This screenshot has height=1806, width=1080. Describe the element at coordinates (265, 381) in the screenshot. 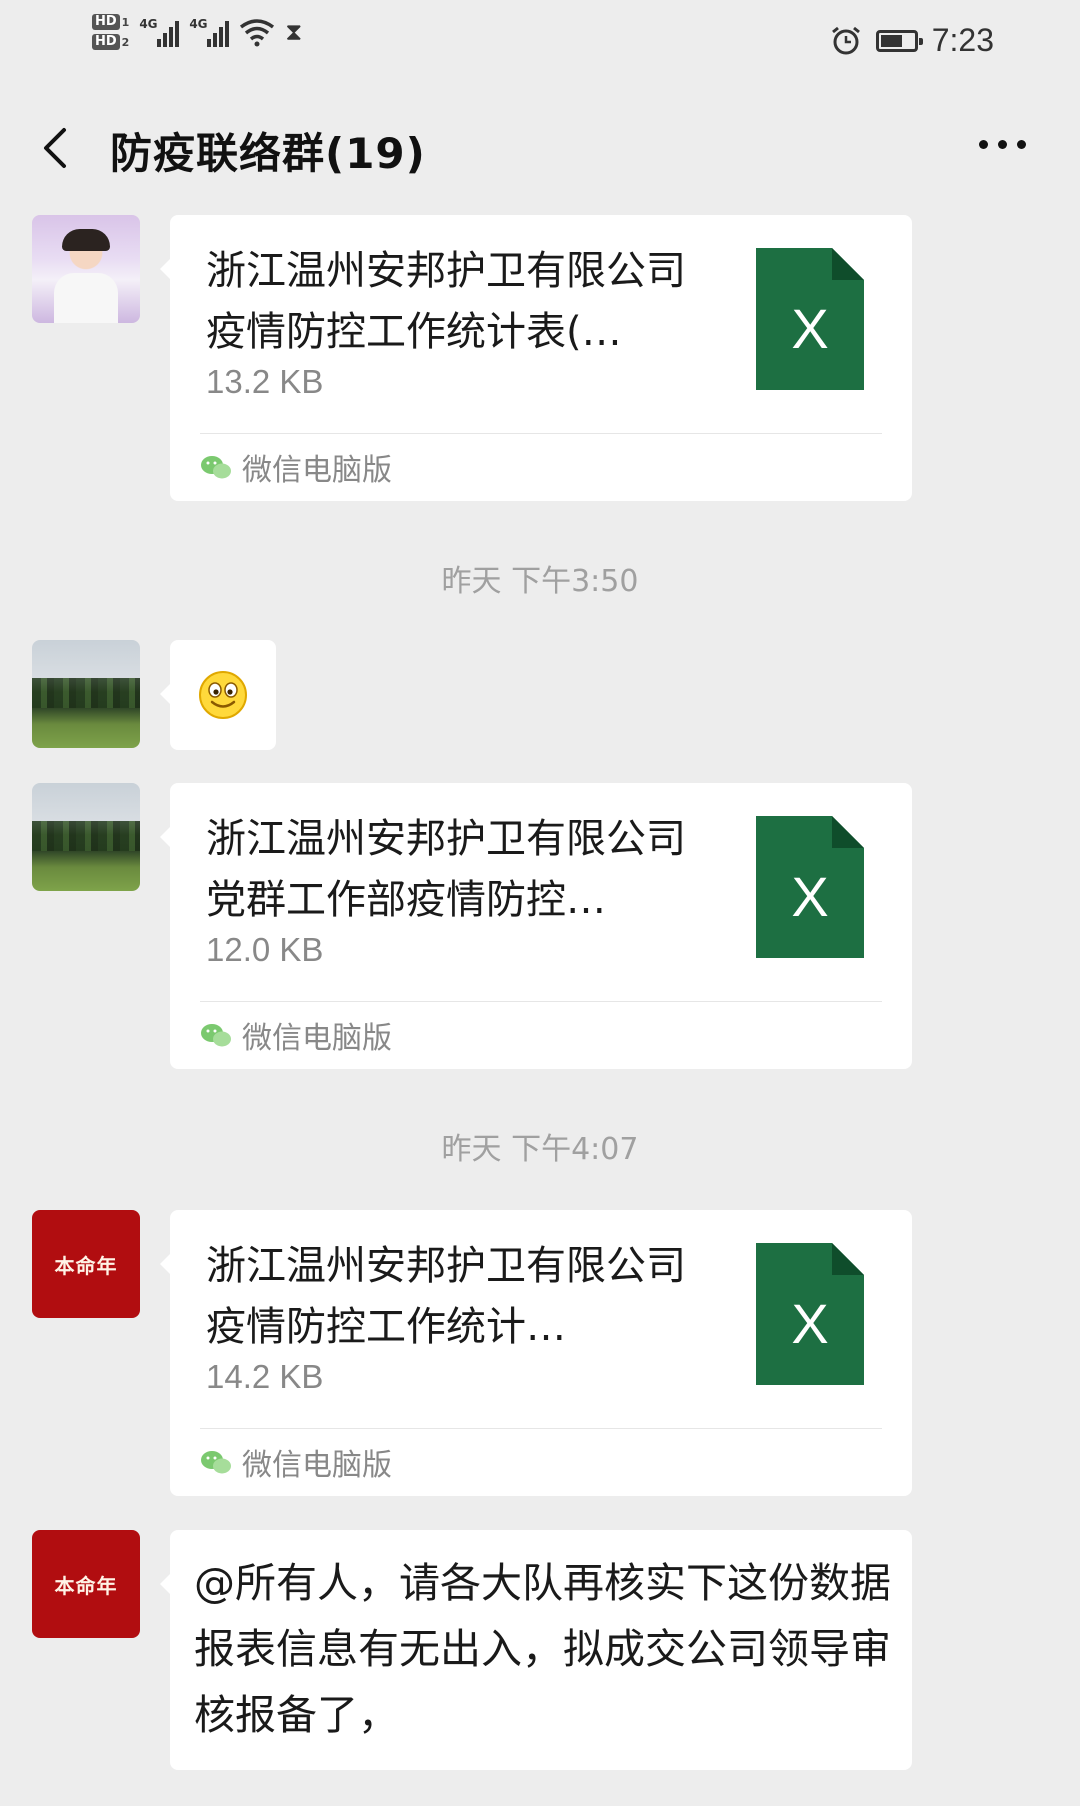

I see `file-size: 13.2 KB` at that location.